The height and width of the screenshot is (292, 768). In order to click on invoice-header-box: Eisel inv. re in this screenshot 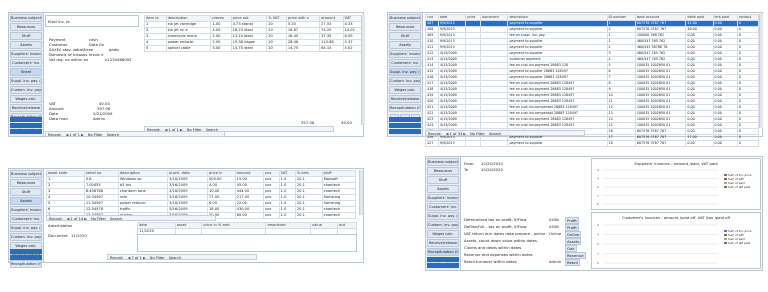, I will do `click(92, 21)`.